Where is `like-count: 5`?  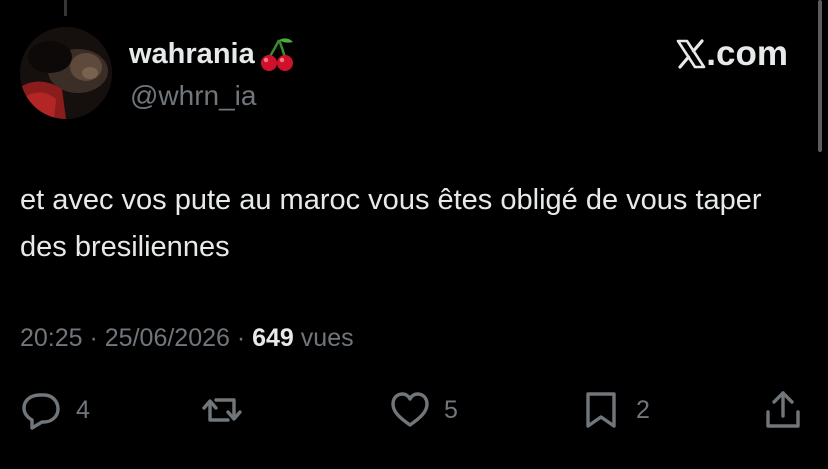 like-count: 5 is located at coordinates (451, 409).